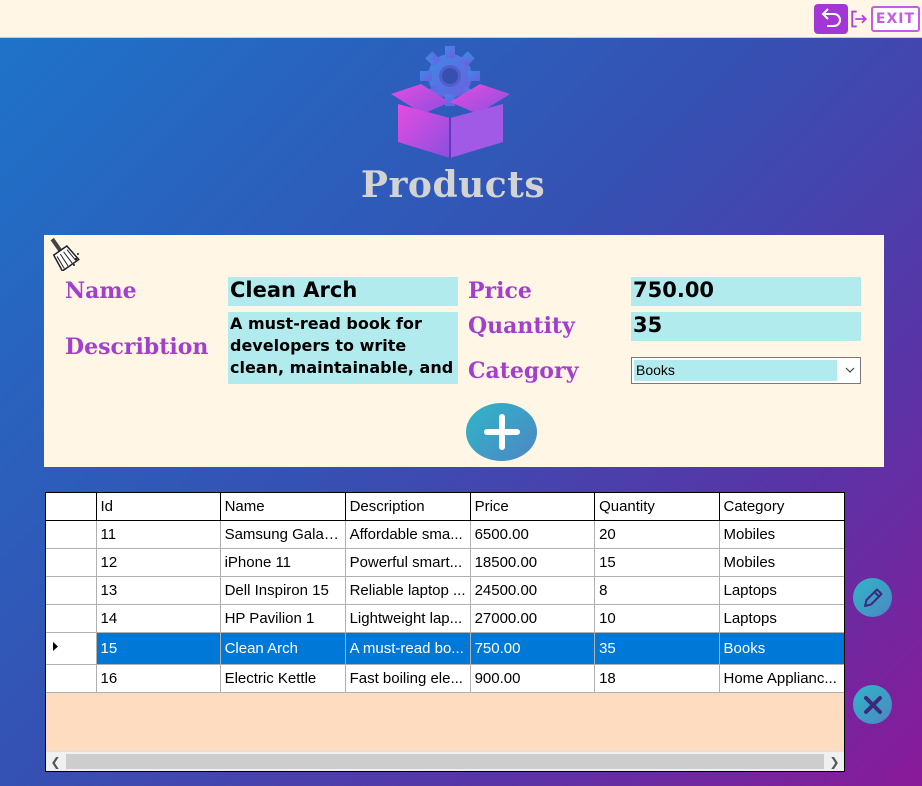  I want to click on column-header-id: Id, so click(158, 507).